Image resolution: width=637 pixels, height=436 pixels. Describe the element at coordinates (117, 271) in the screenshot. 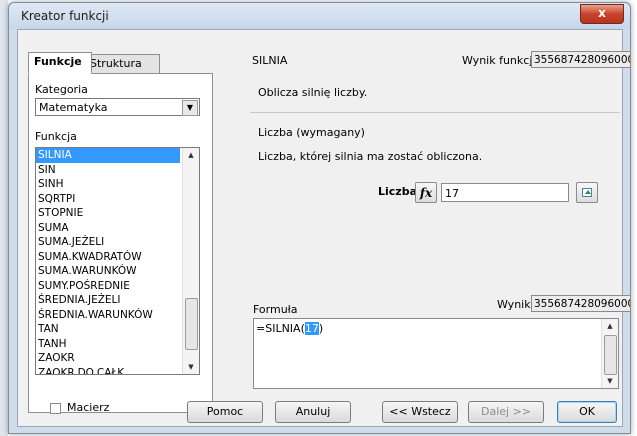

I see `function-list-item: SUMA.WARUNKÓW` at that location.